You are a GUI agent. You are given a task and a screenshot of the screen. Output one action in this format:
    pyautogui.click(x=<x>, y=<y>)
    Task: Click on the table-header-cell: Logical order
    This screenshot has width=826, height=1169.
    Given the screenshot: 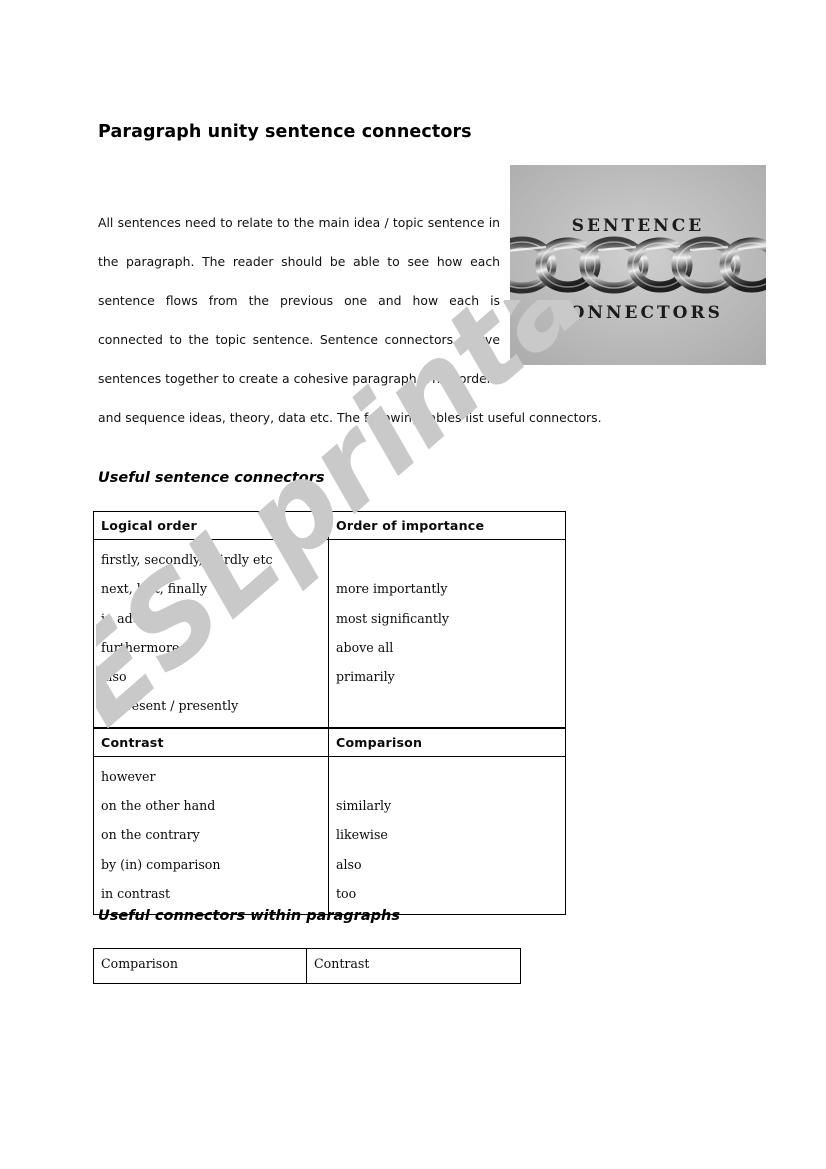 What is the action you would take?
    pyautogui.click(x=211, y=525)
    